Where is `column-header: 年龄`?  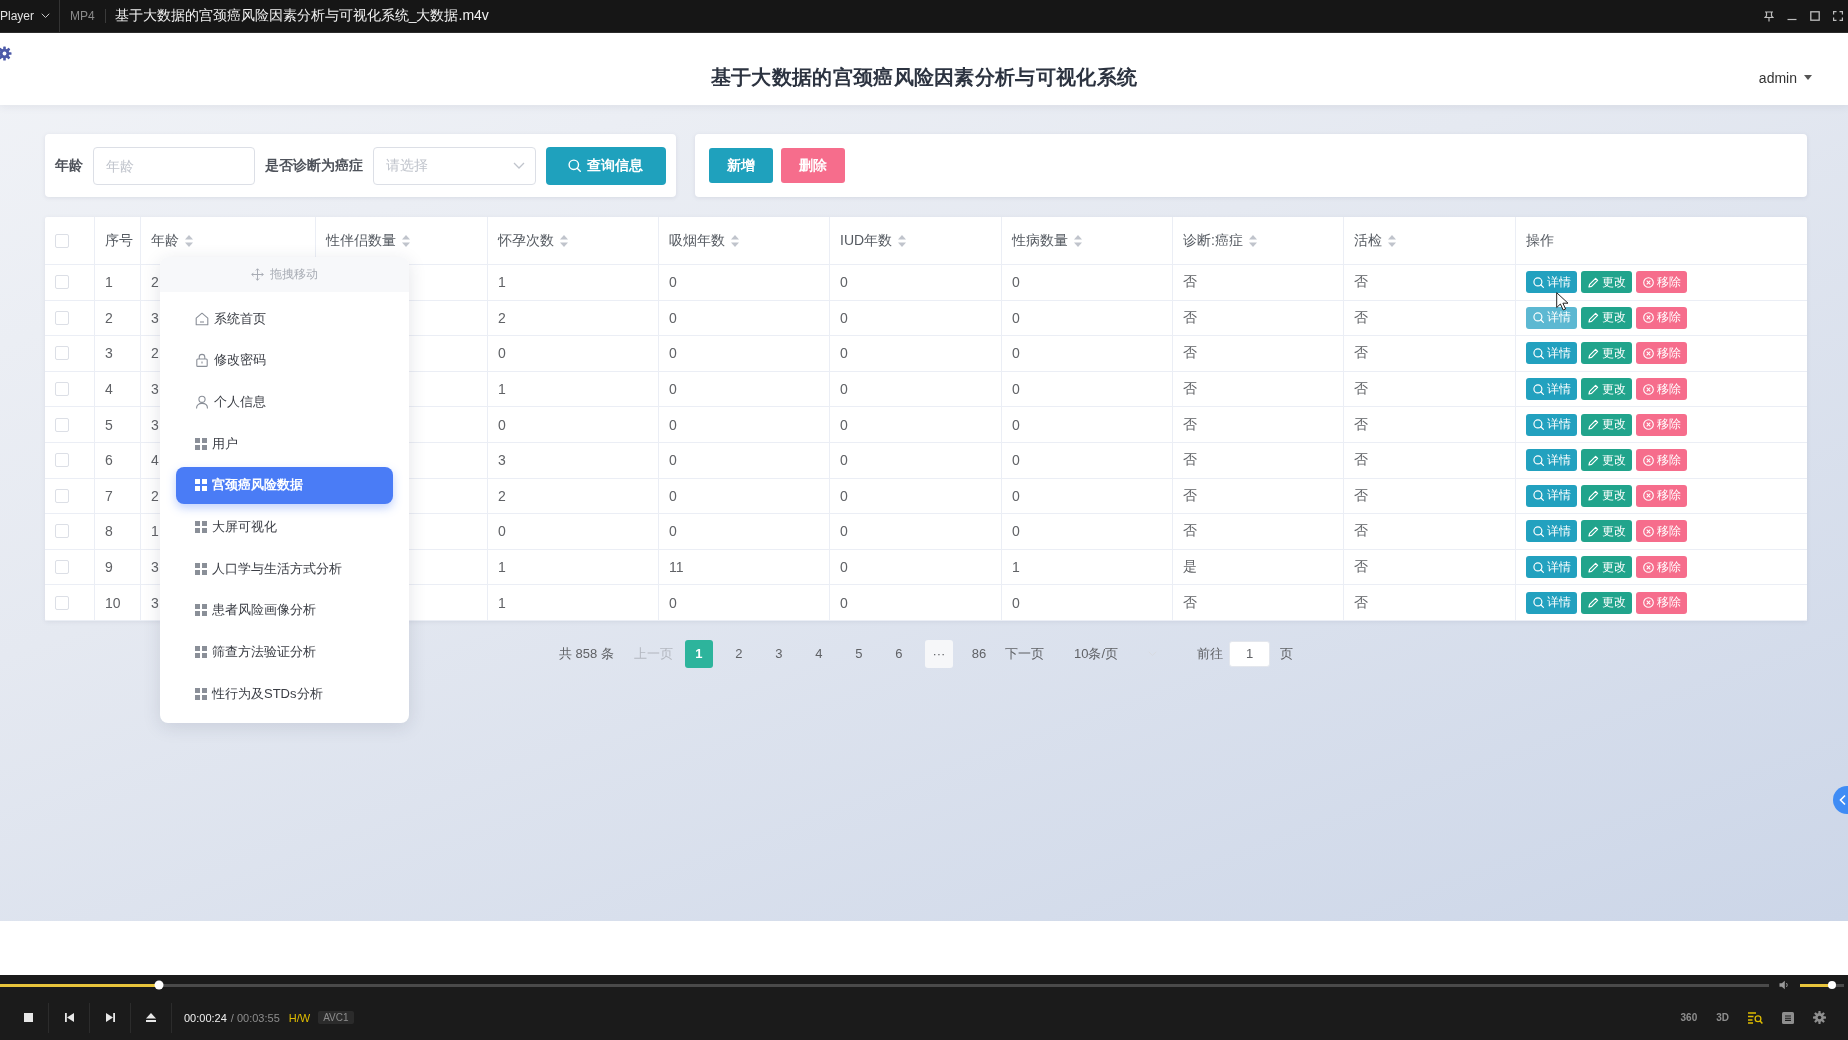 column-header: 年龄 is located at coordinates (172, 240).